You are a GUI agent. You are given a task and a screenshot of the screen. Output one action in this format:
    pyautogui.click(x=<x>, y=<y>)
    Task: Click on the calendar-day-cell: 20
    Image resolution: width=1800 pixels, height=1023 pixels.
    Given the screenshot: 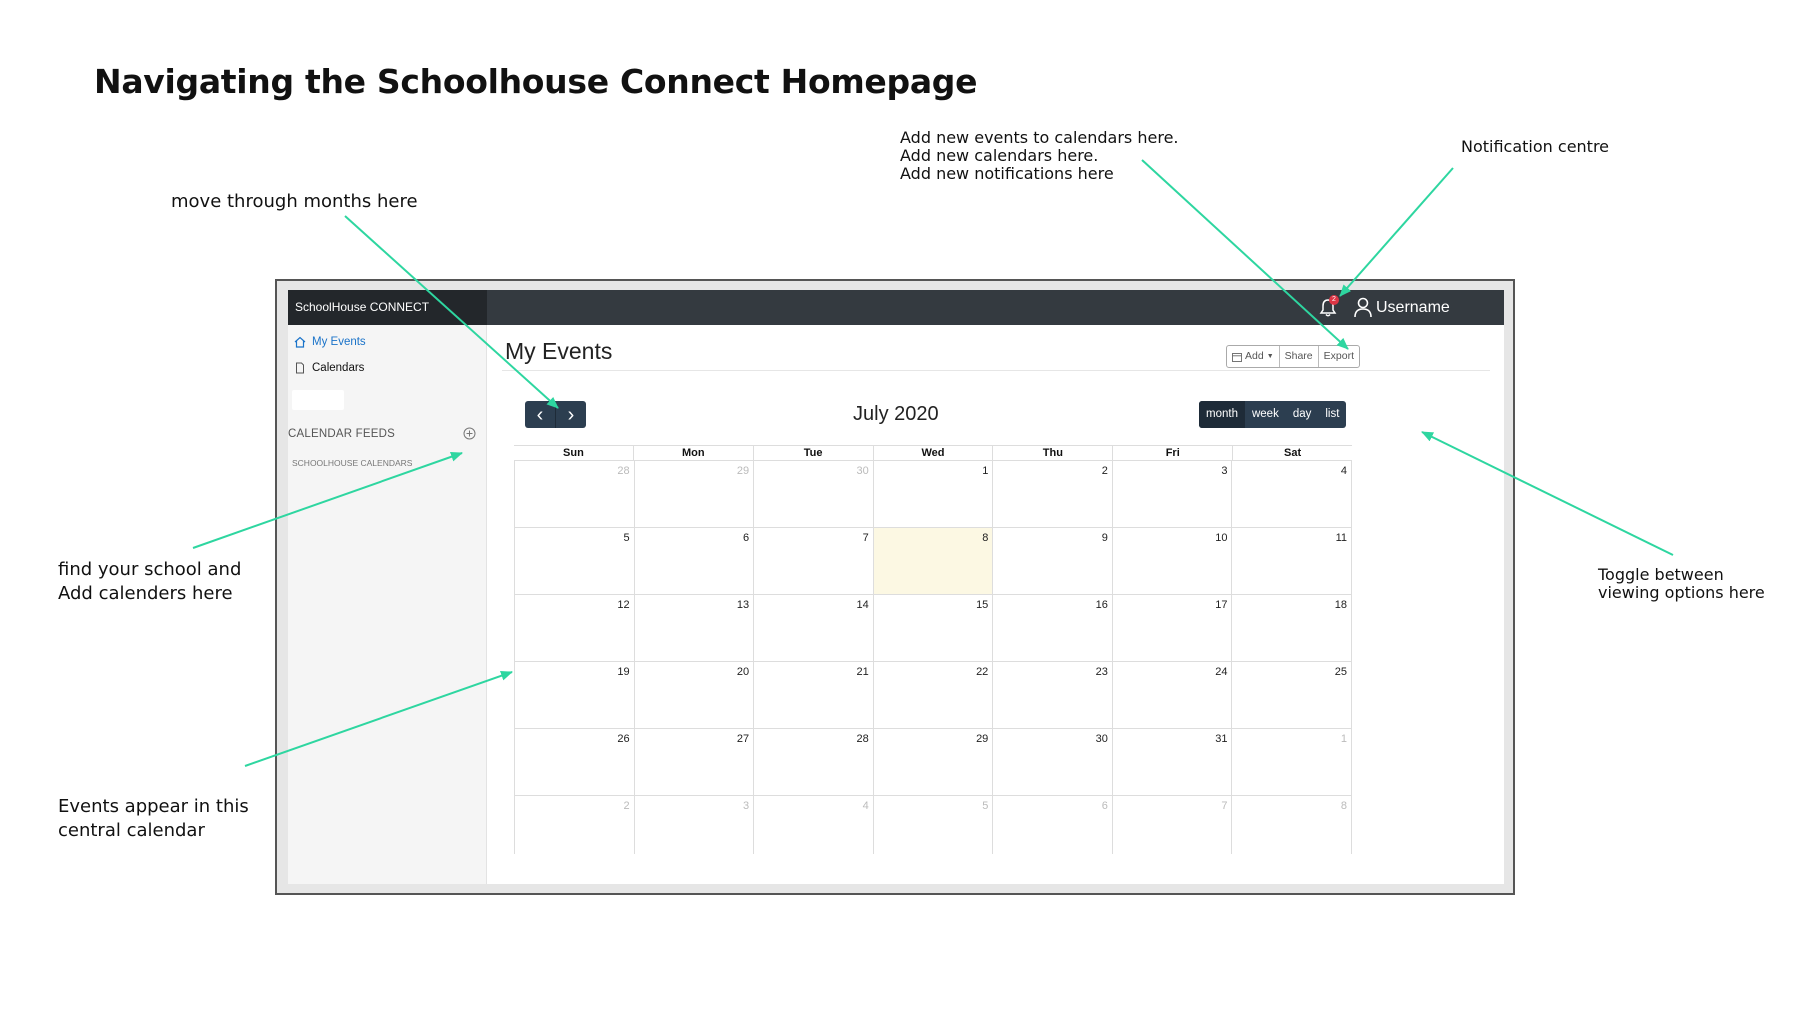 What is the action you would take?
    pyautogui.click(x=693, y=695)
    